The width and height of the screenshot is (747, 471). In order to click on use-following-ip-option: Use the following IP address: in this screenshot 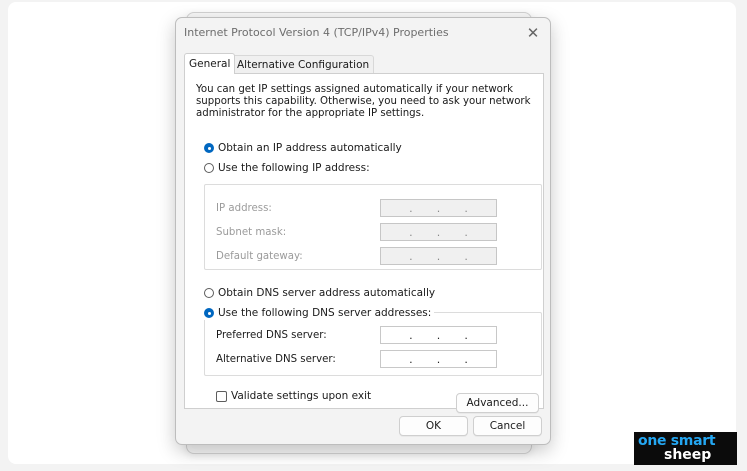, I will do `click(288, 168)`.